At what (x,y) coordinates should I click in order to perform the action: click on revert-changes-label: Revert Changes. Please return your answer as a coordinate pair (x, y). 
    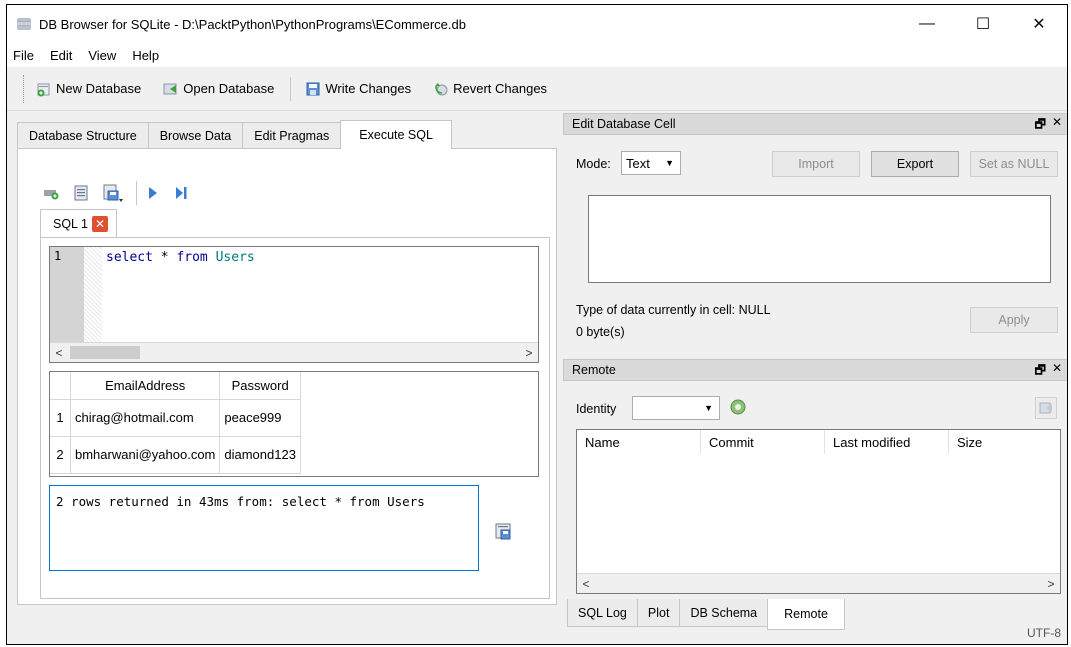
    Looking at the image, I should click on (500, 88).